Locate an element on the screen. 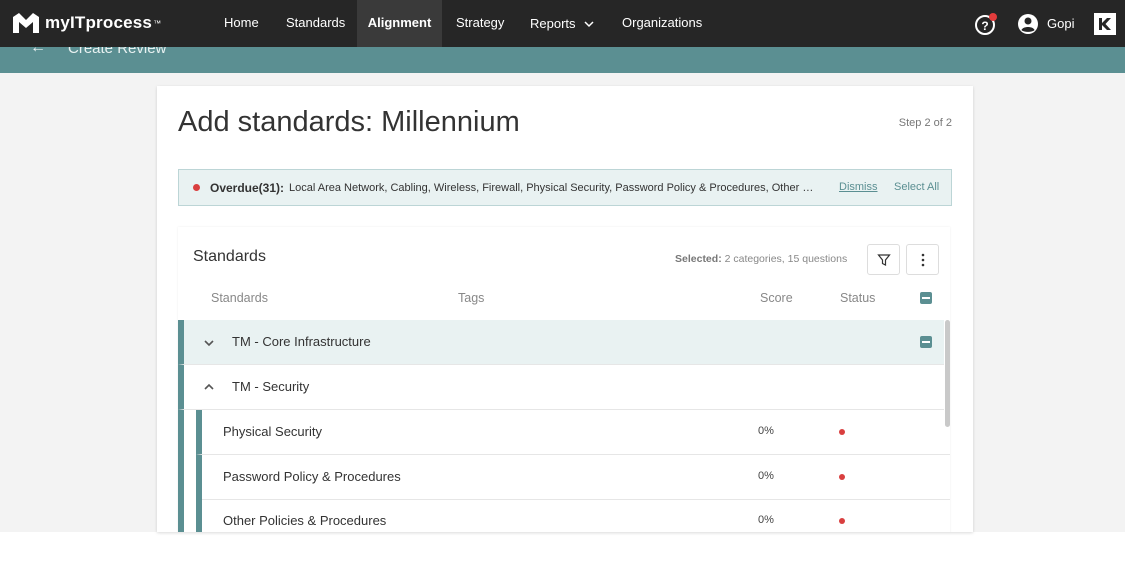 The width and height of the screenshot is (1125, 568). nav-strategy: Strategy is located at coordinates (480, 23).